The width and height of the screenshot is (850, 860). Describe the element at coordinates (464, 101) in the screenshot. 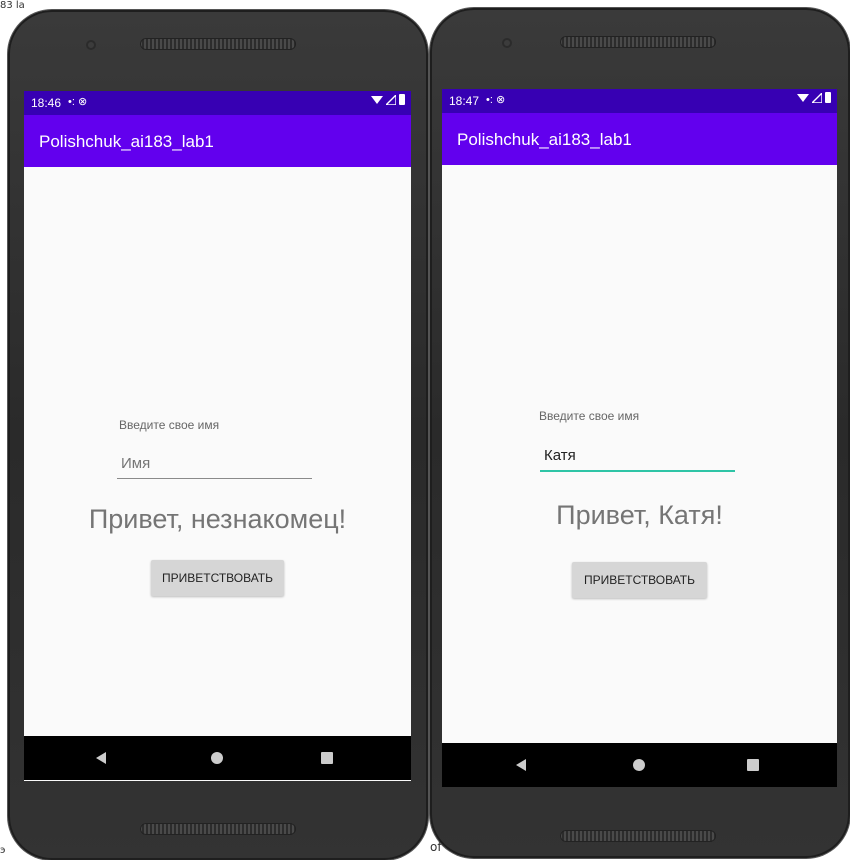

I see `status-time: 18:47` at that location.